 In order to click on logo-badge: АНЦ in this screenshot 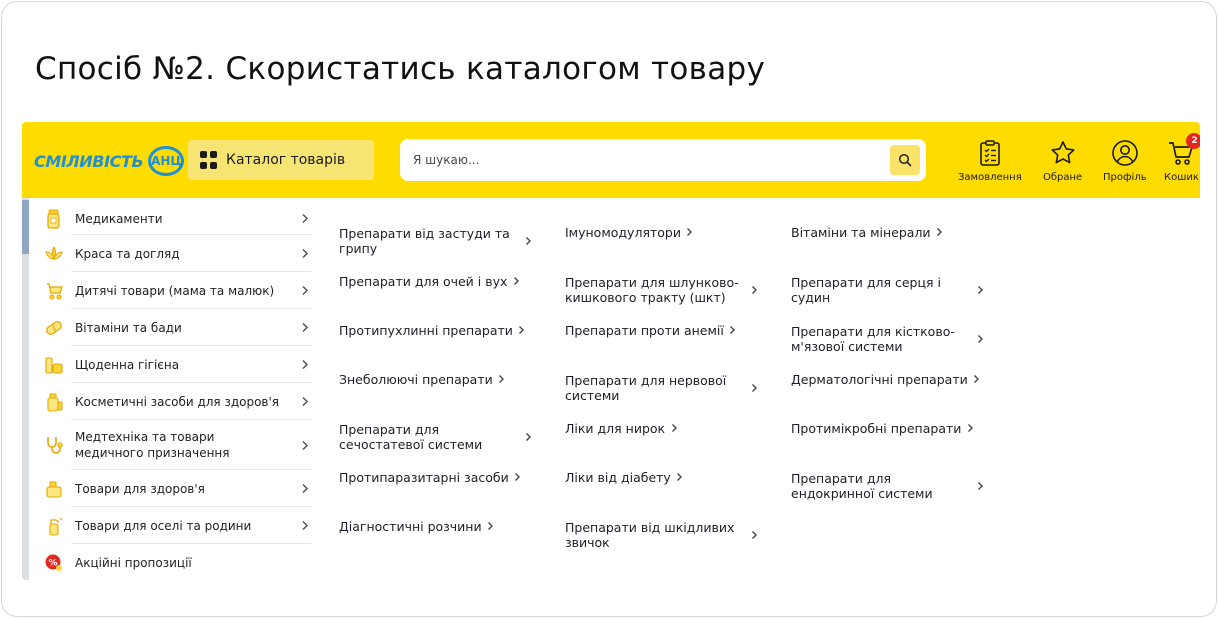, I will do `click(166, 161)`.